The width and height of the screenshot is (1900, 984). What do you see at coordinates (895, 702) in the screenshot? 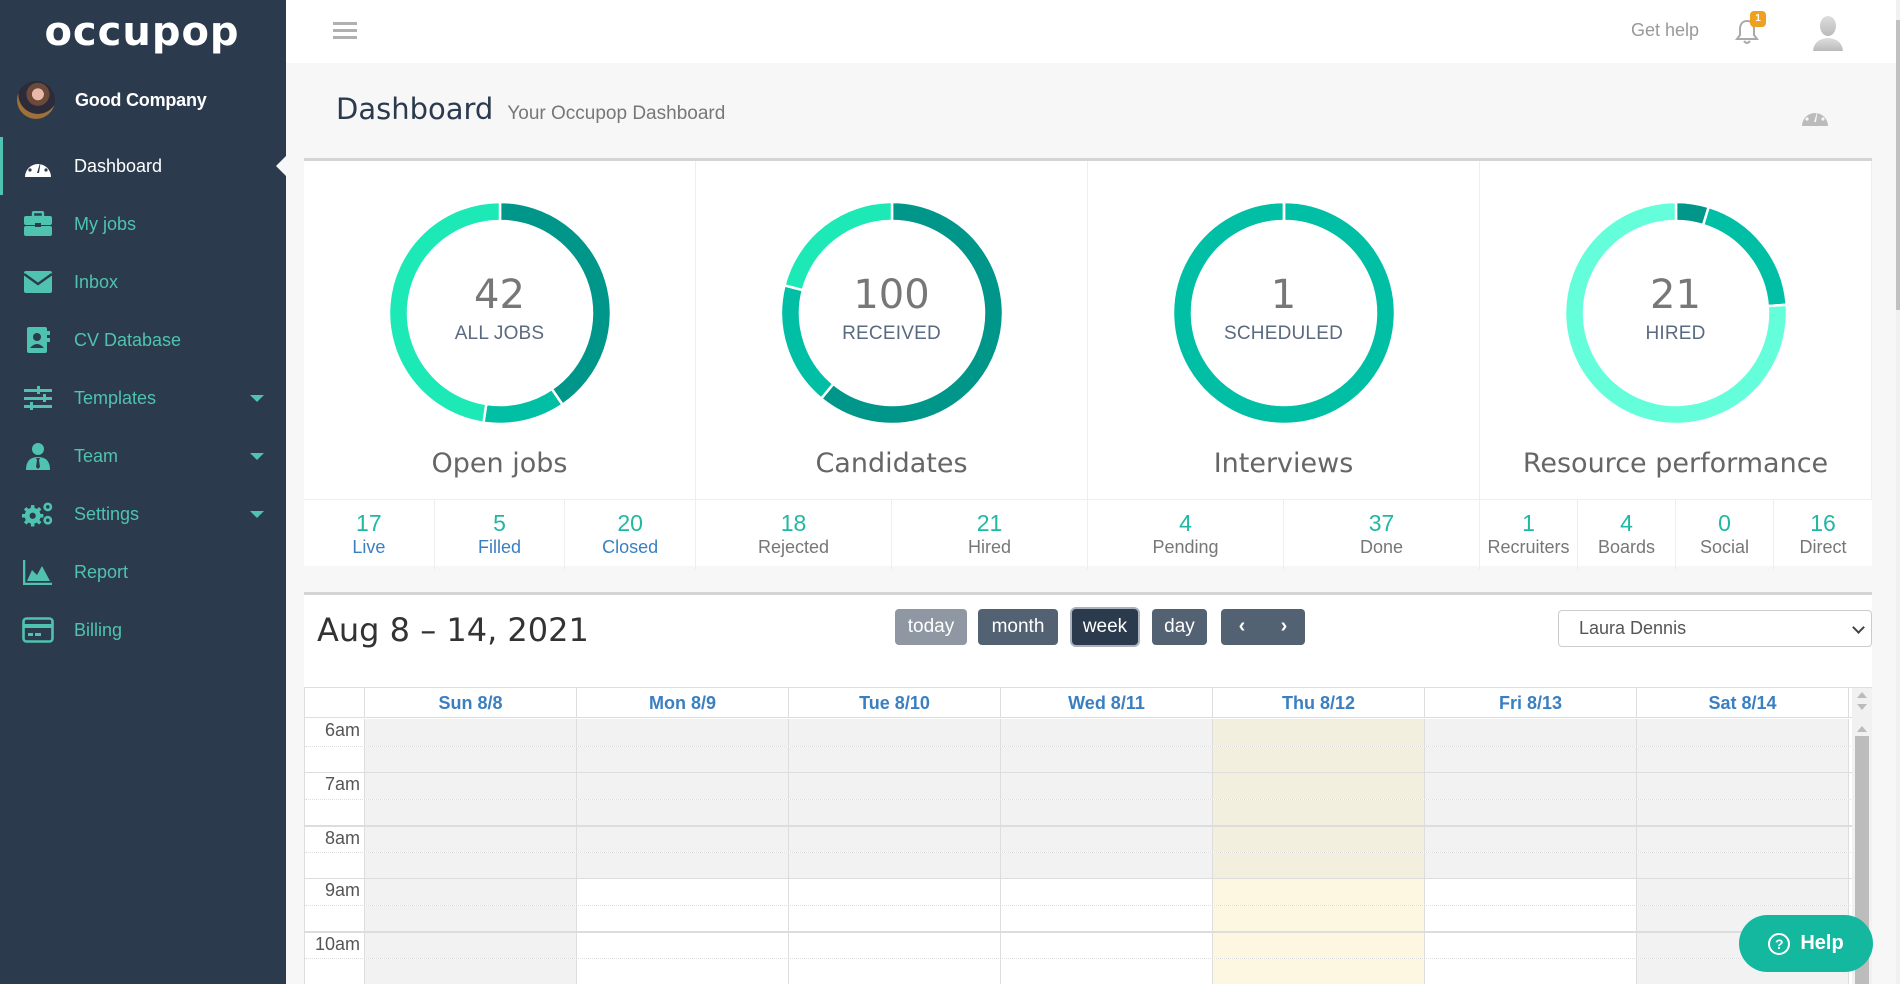
I see `day-header: Tue 8/10` at bounding box center [895, 702].